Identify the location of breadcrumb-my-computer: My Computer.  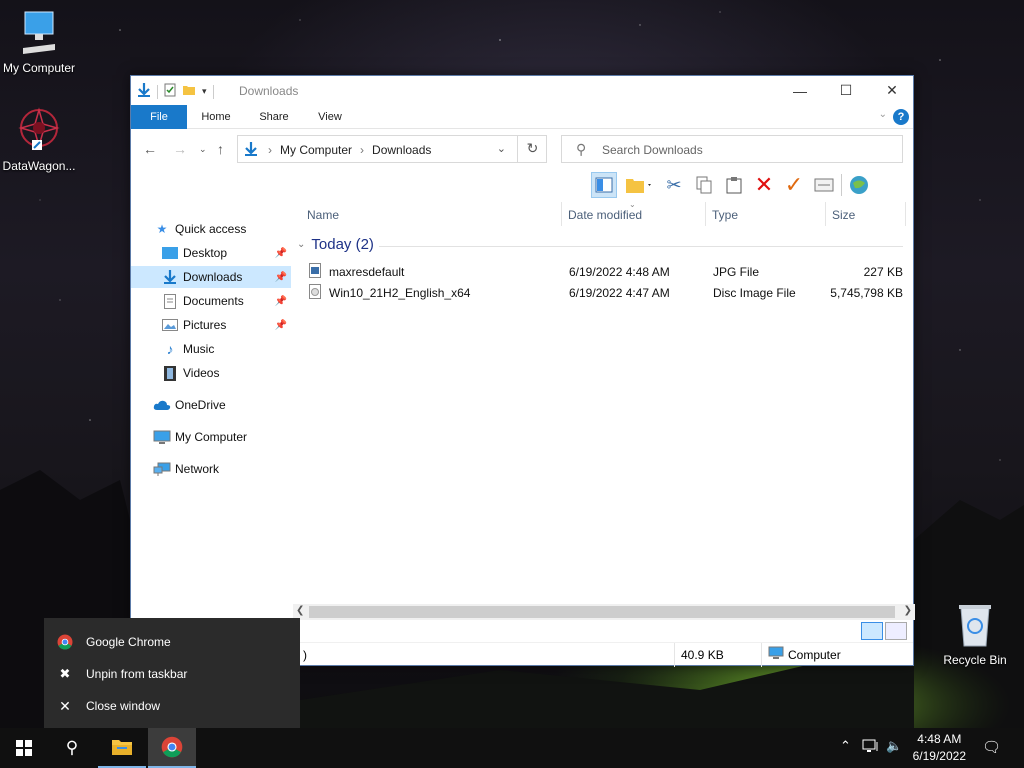
(316, 150).